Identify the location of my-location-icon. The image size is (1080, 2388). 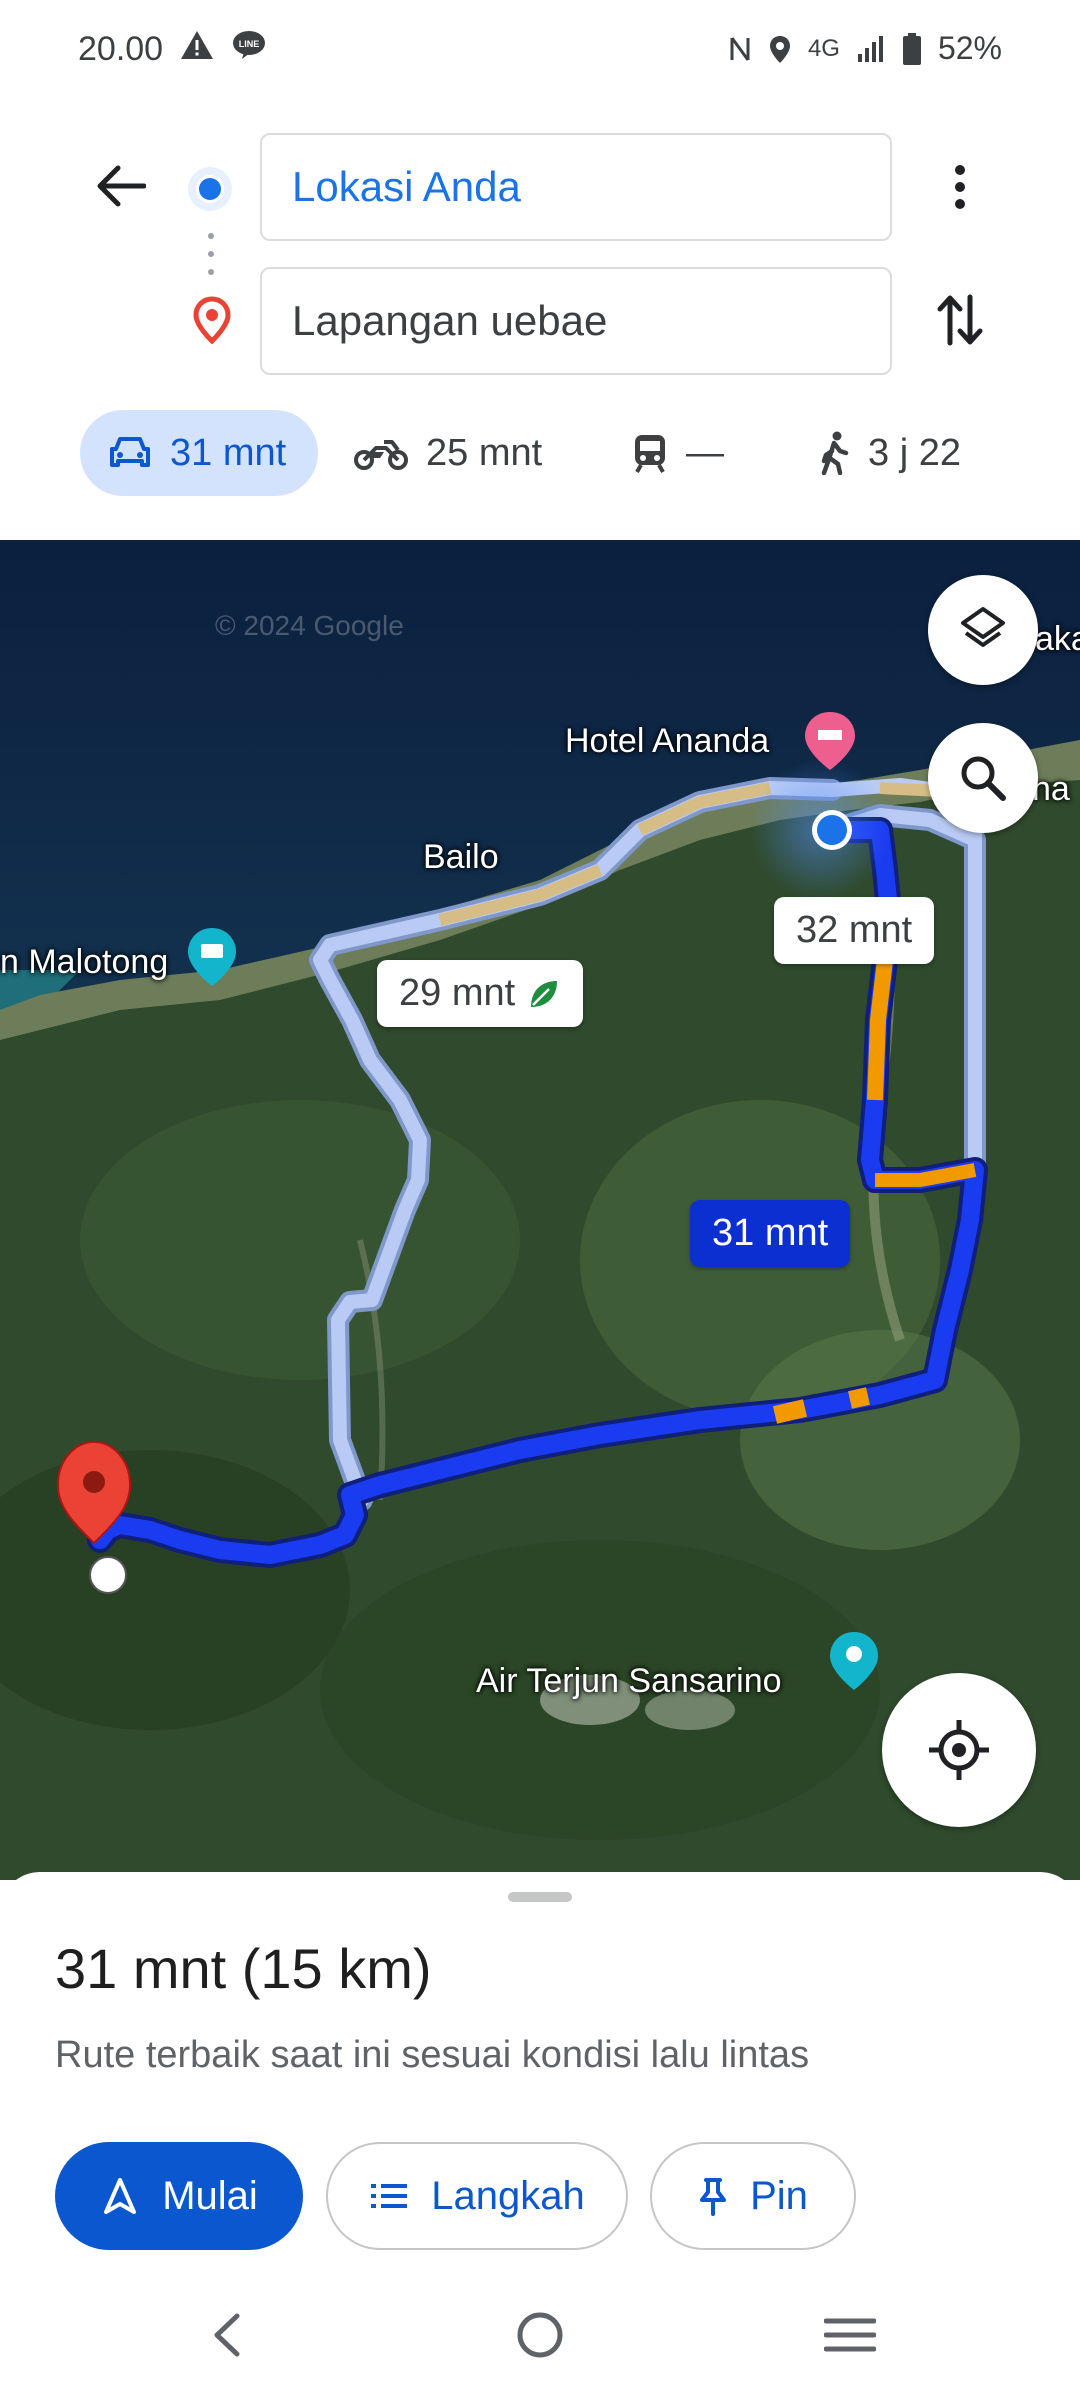
(959, 1750).